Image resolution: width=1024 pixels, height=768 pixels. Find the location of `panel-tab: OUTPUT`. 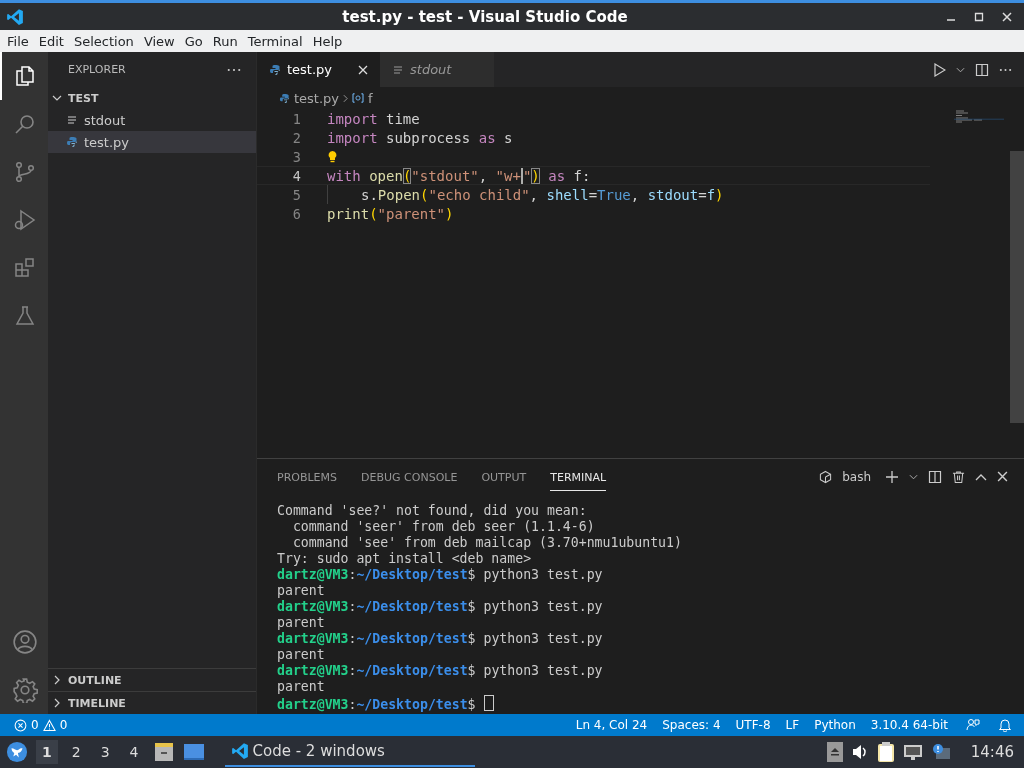

panel-tab: OUTPUT is located at coordinates (504, 476).